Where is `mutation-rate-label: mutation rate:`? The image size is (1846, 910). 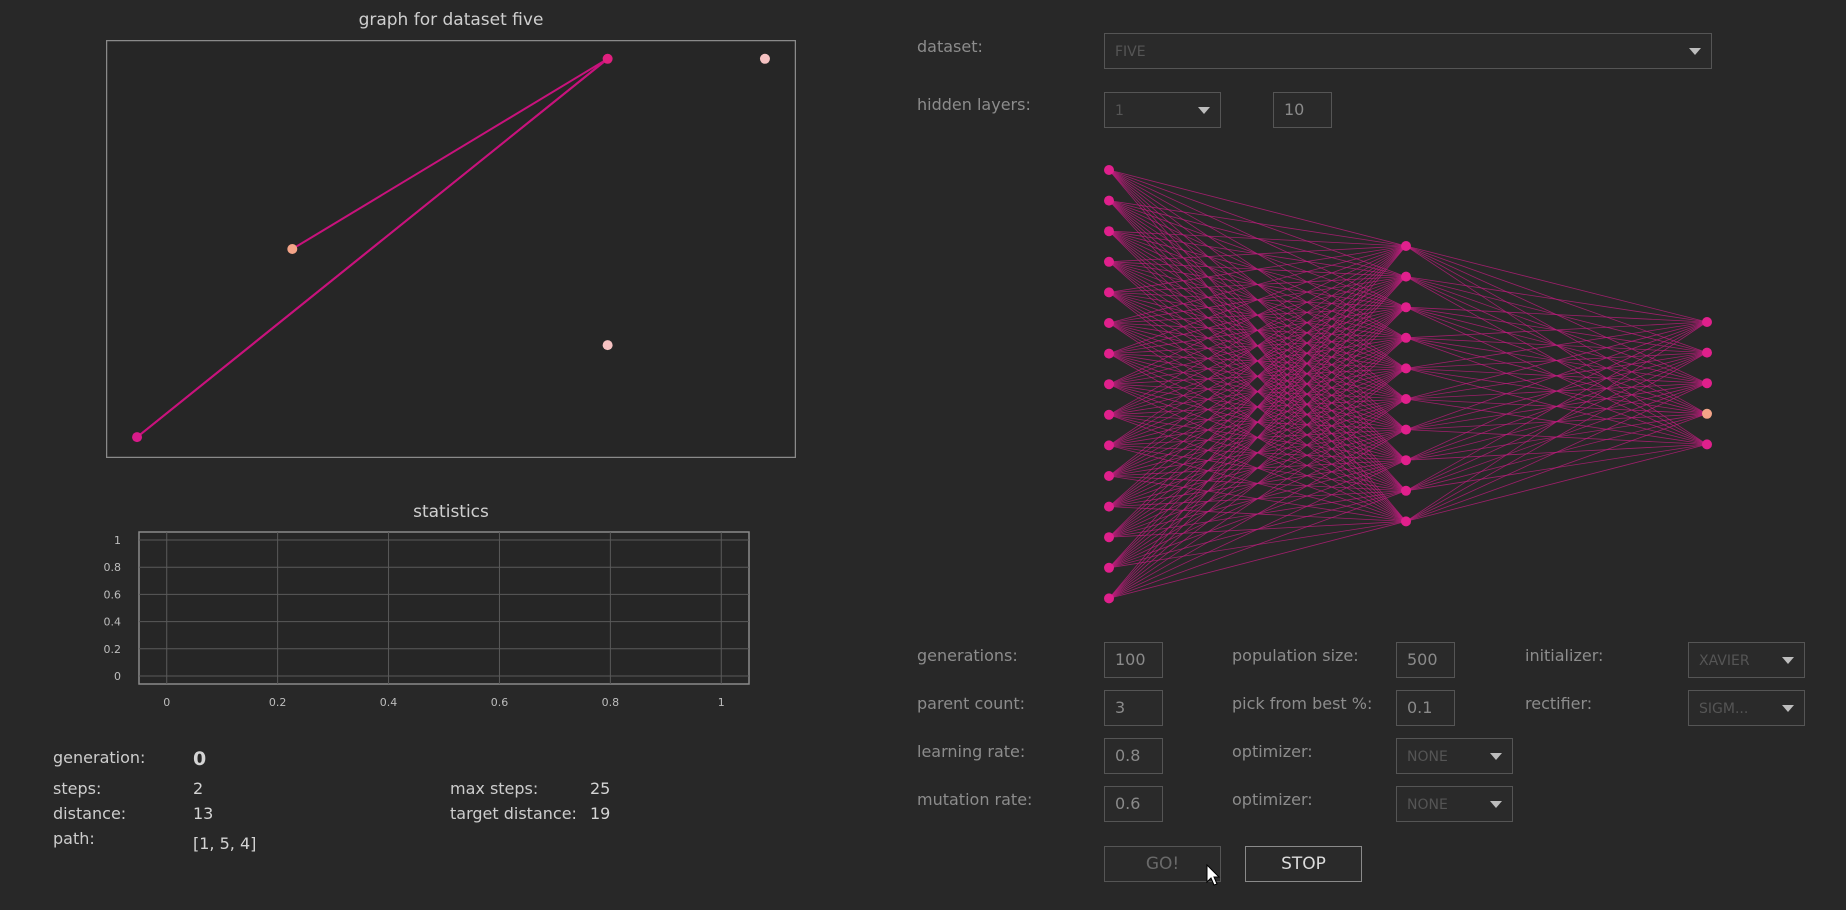
mutation-rate-label: mutation rate: is located at coordinates (975, 799).